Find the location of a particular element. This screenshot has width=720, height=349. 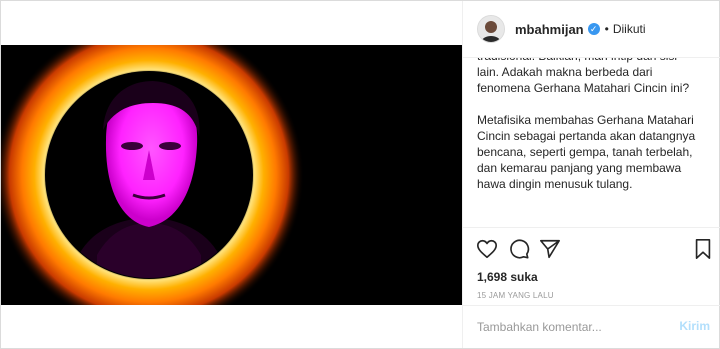

comment-input is located at coordinates (567, 327).